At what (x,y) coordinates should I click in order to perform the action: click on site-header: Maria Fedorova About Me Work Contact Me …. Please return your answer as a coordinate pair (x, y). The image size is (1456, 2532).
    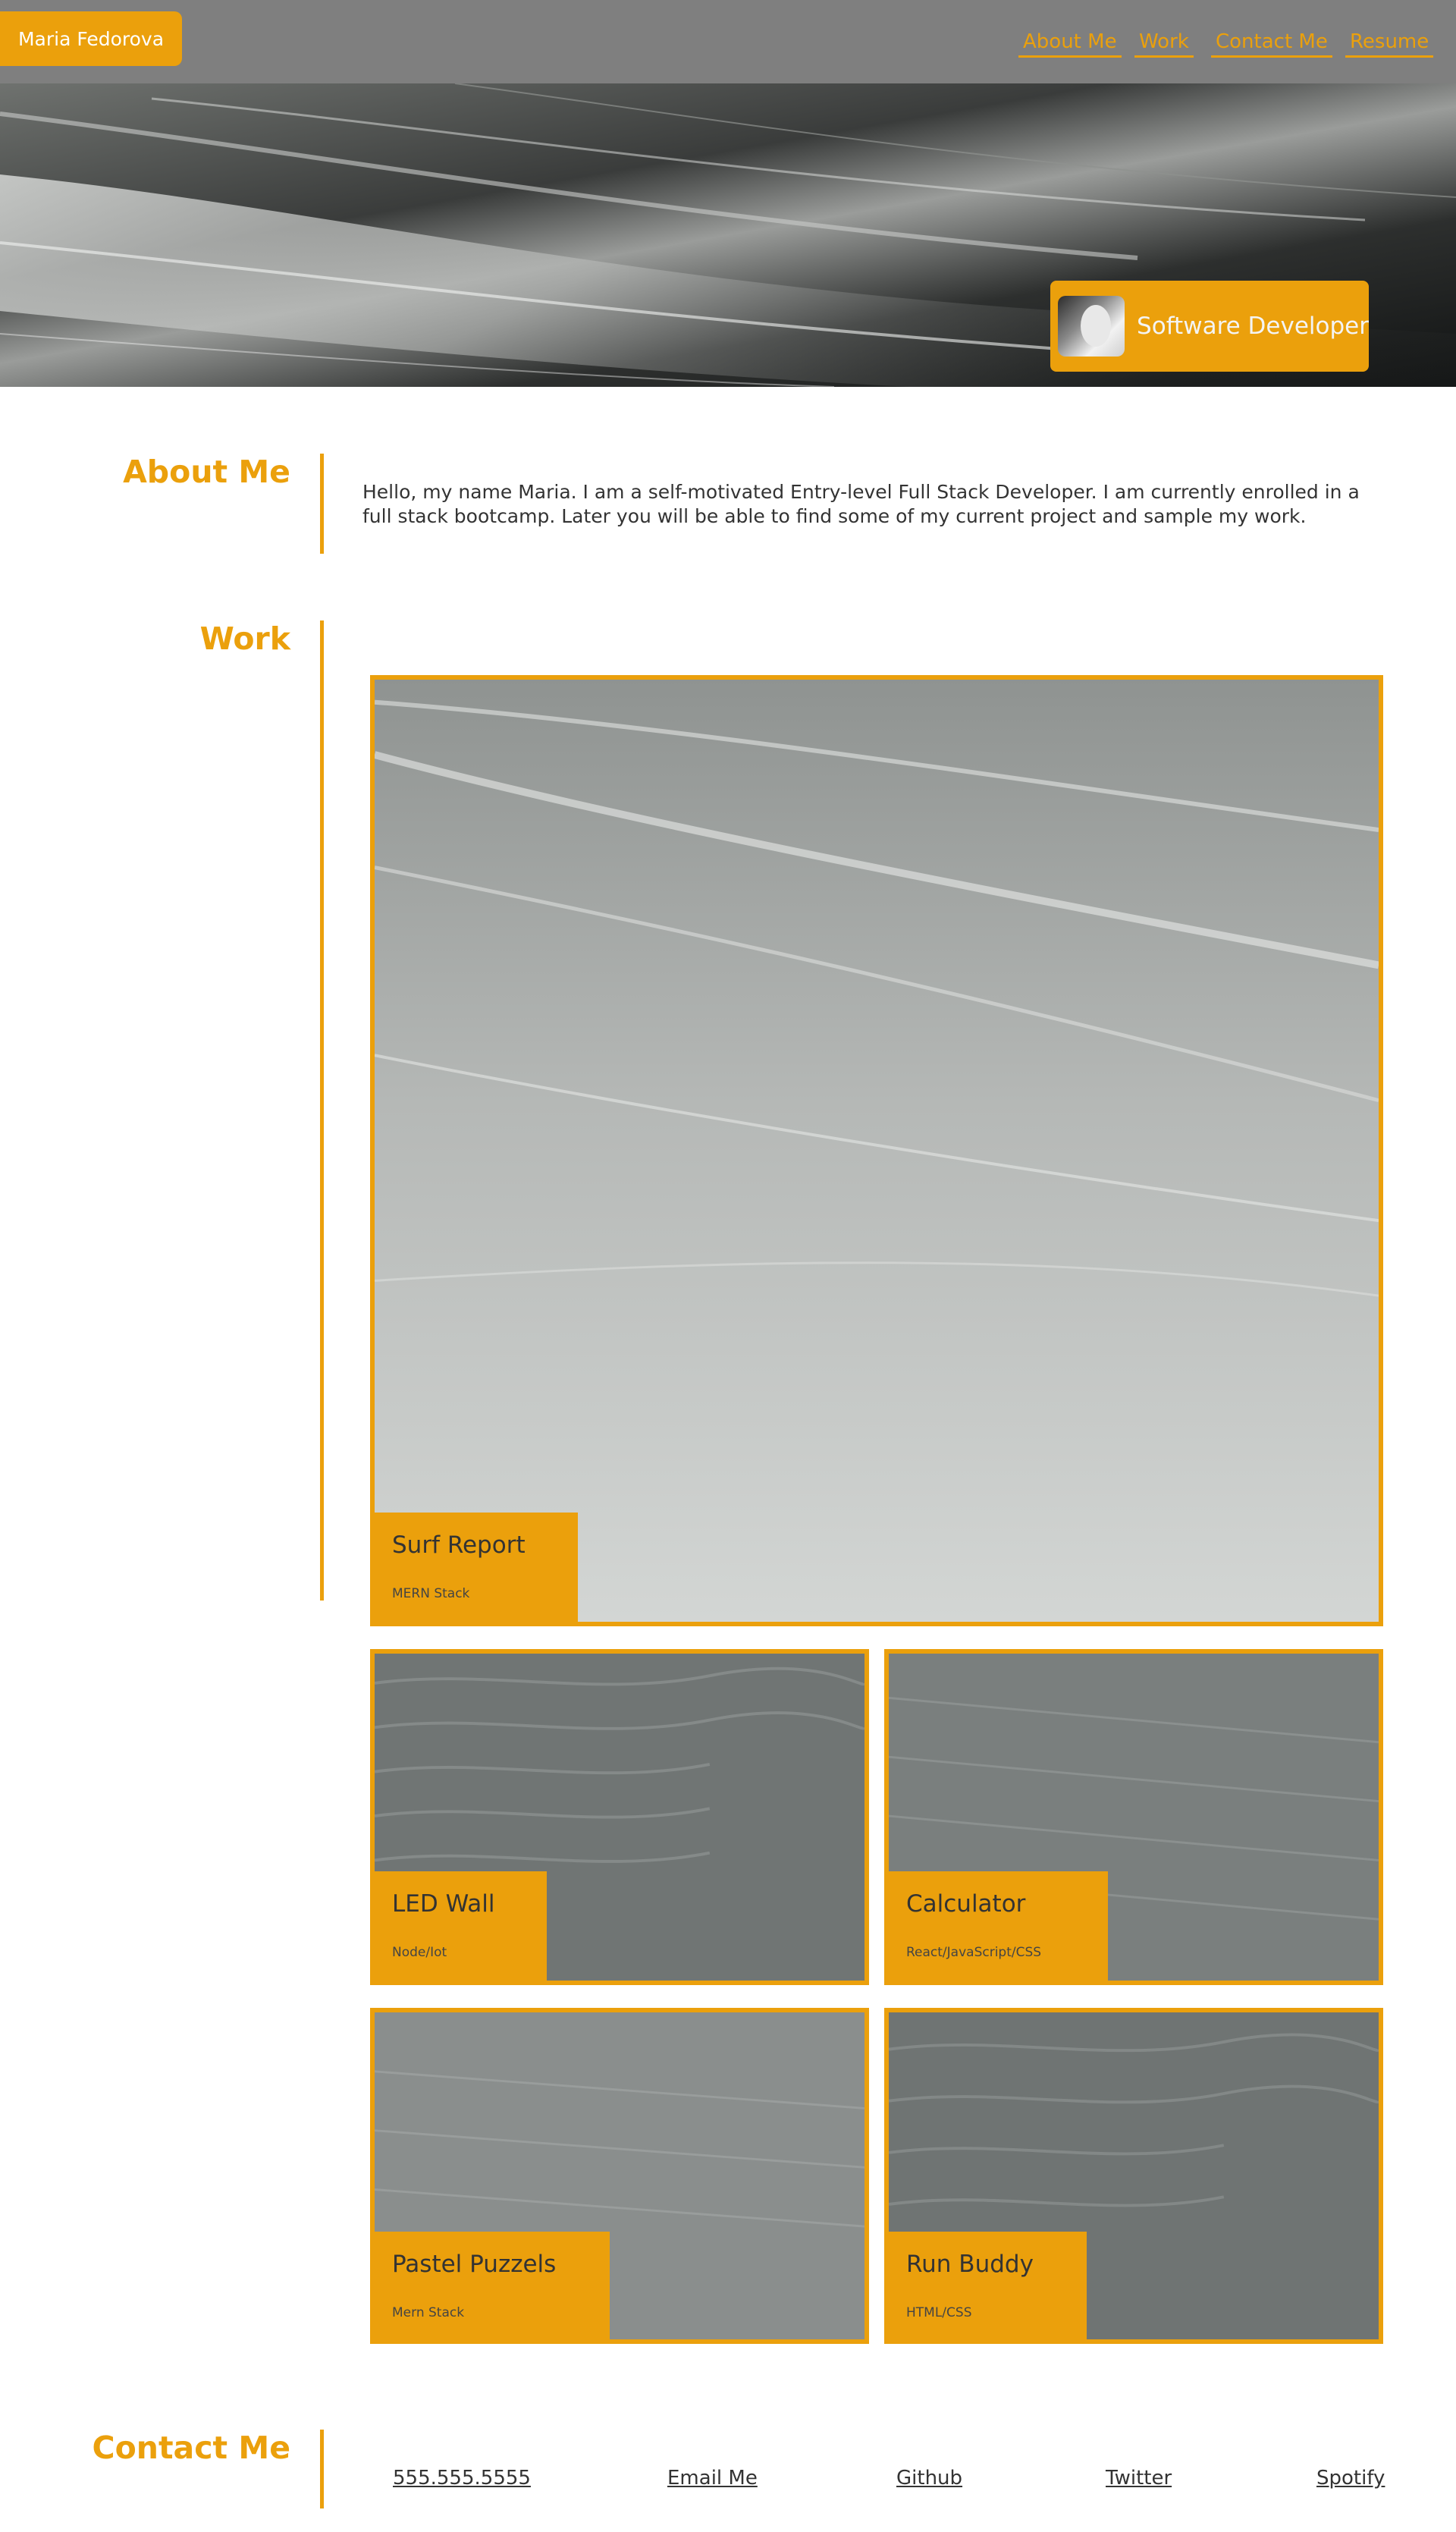
    Looking at the image, I should click on (728, 41).